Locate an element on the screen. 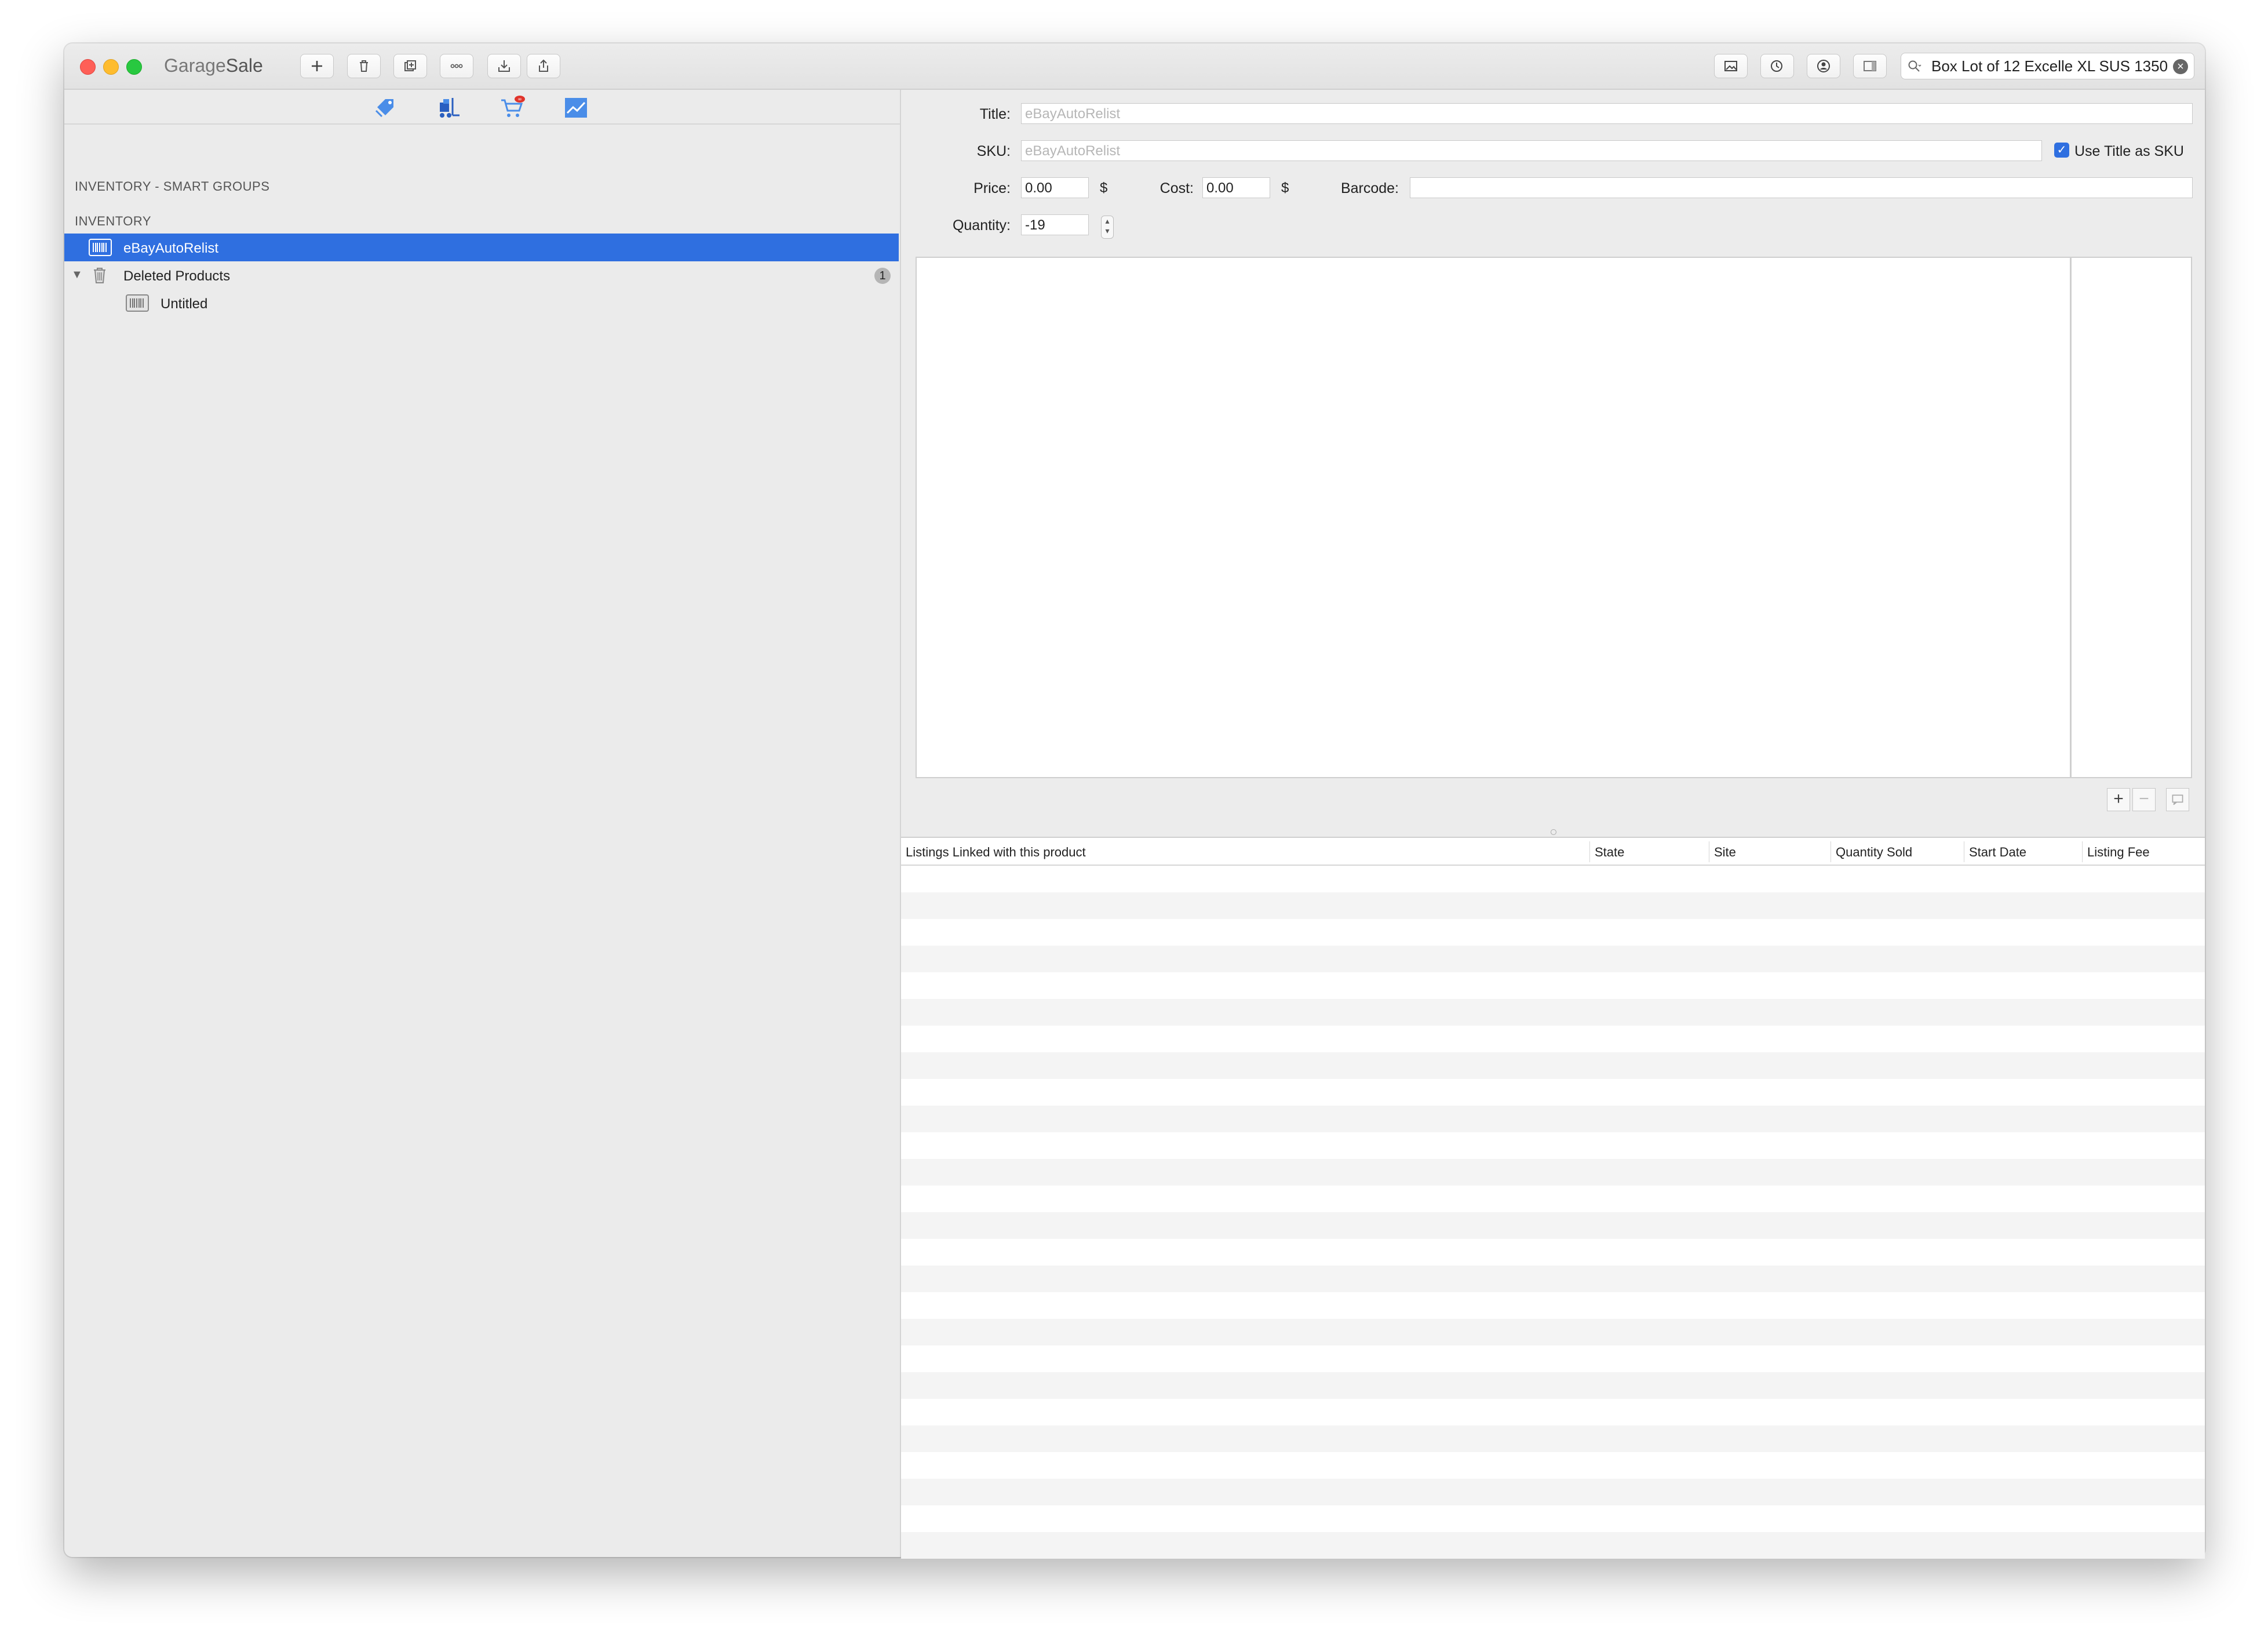  download-icon is located at coordinates (504, 66).